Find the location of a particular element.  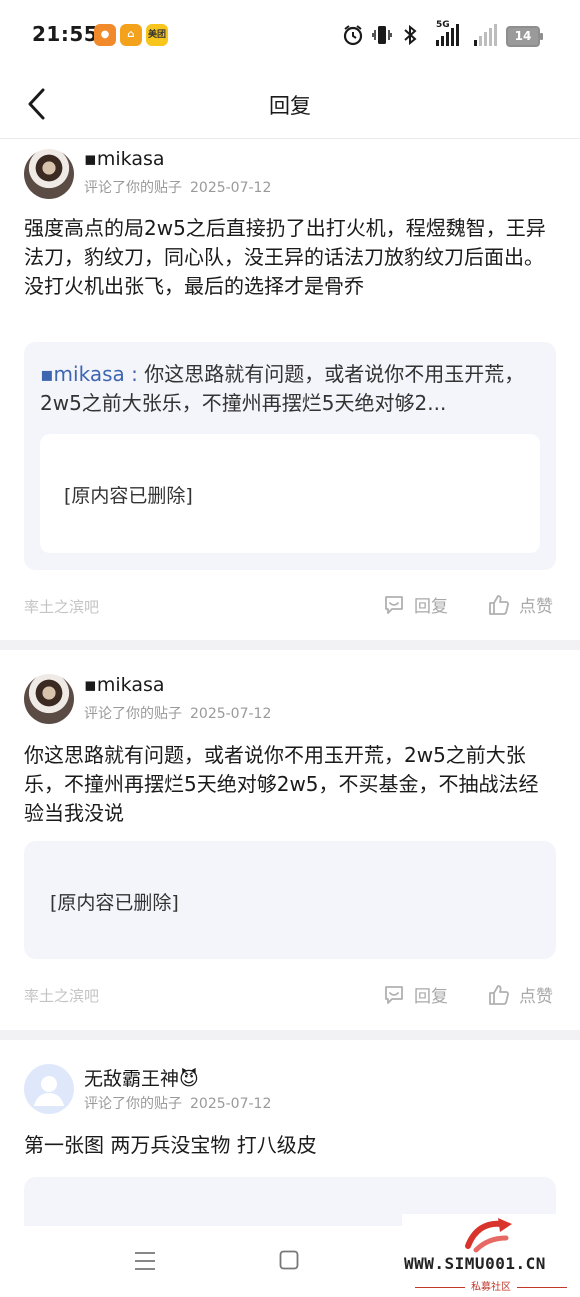

page-title: 回复 is located at coordinates (290, 106).